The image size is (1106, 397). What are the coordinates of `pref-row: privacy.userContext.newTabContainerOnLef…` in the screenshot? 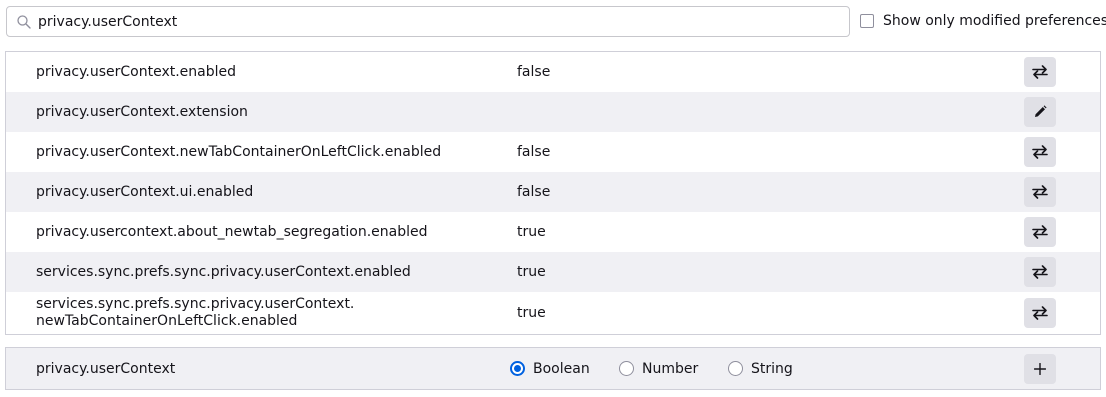 It's located at (553, 152).